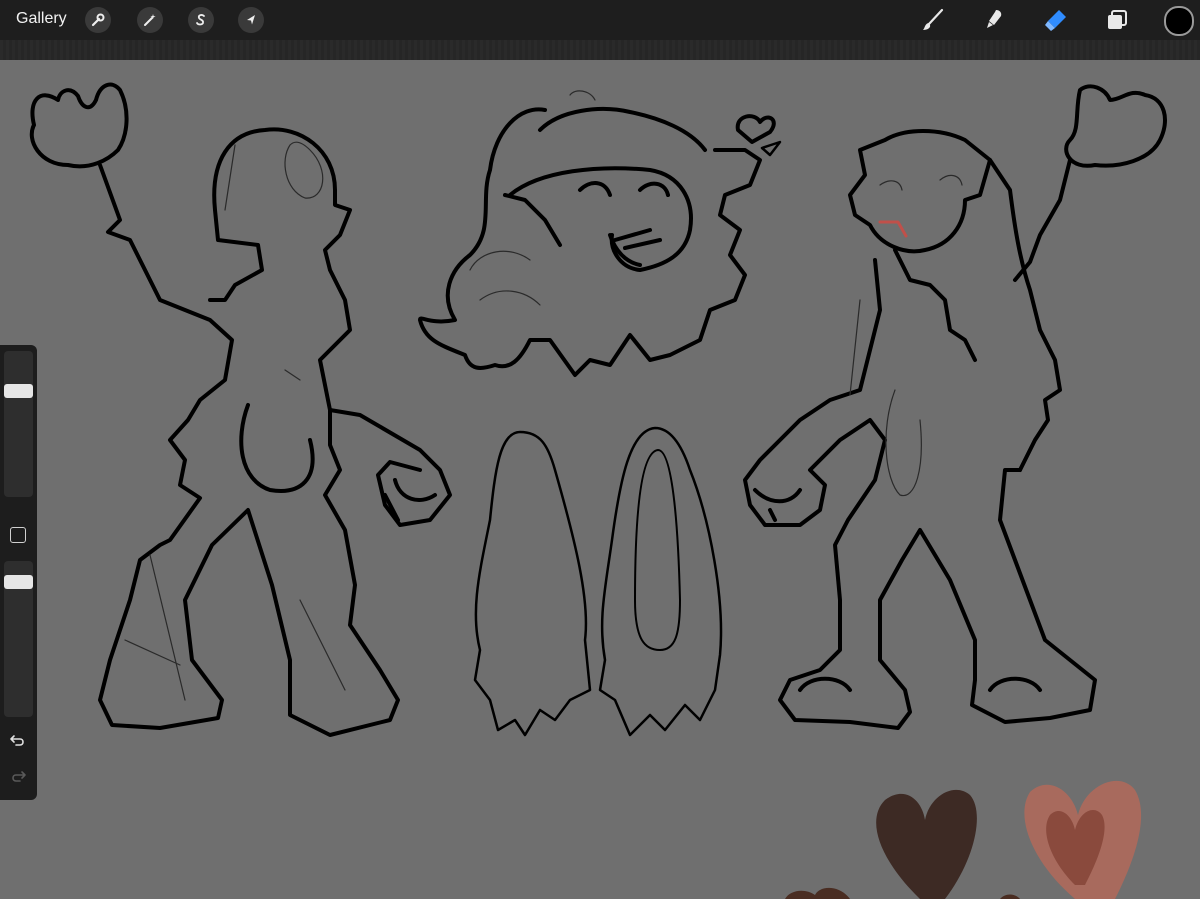  I want to click on brush-size-slider-thumb, so click(18, 391).